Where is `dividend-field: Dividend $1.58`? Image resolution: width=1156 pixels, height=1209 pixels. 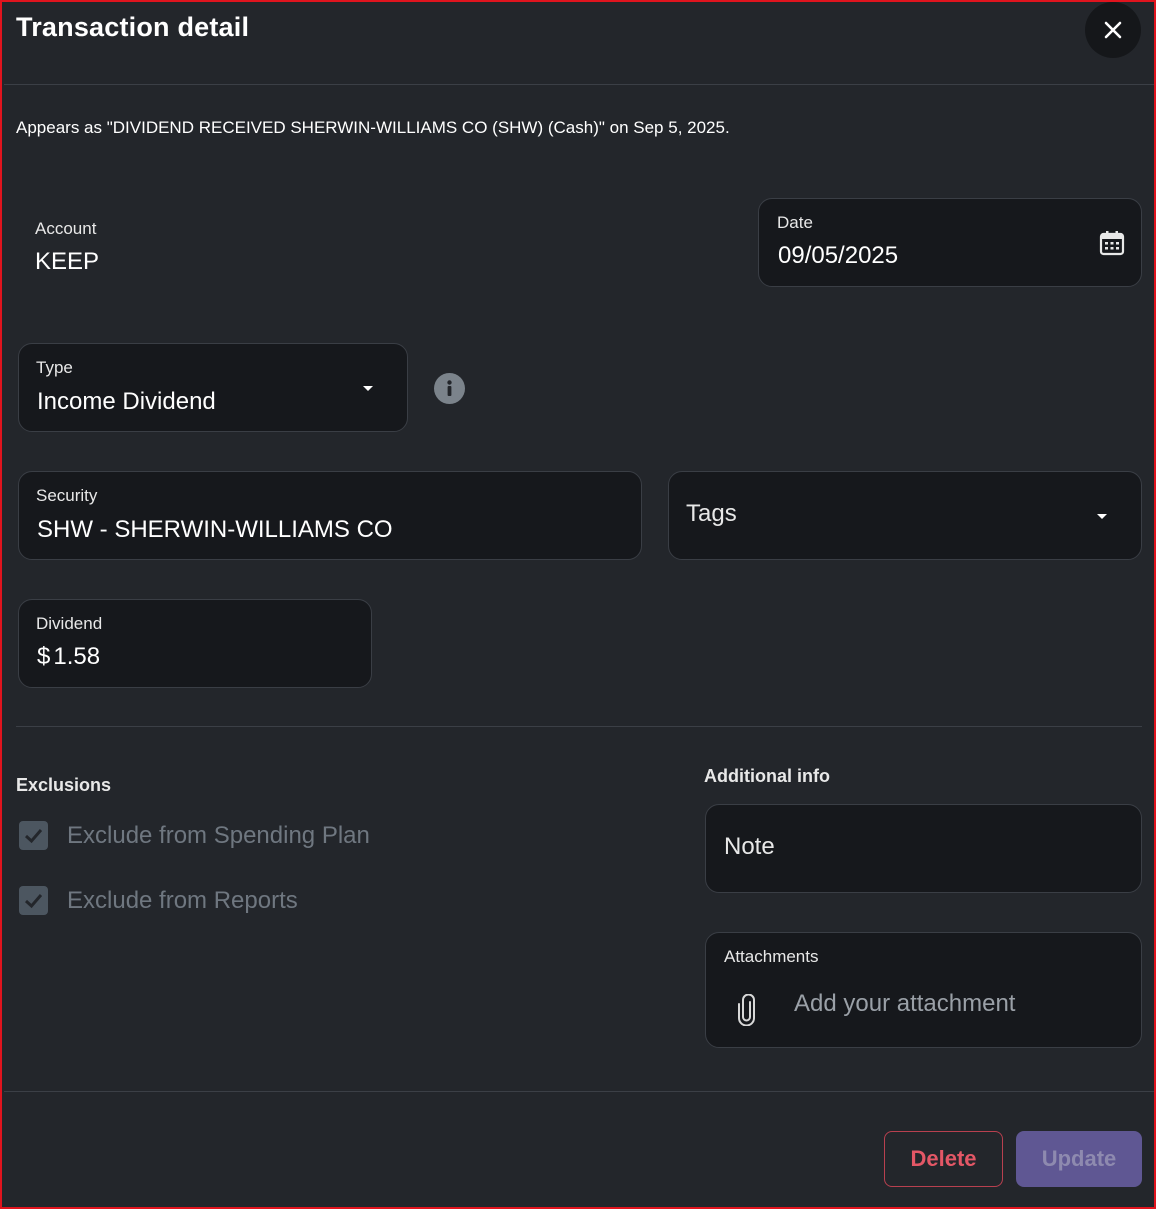
dividend-field: Dividend $1.58 is located at coordinates (195, 643).